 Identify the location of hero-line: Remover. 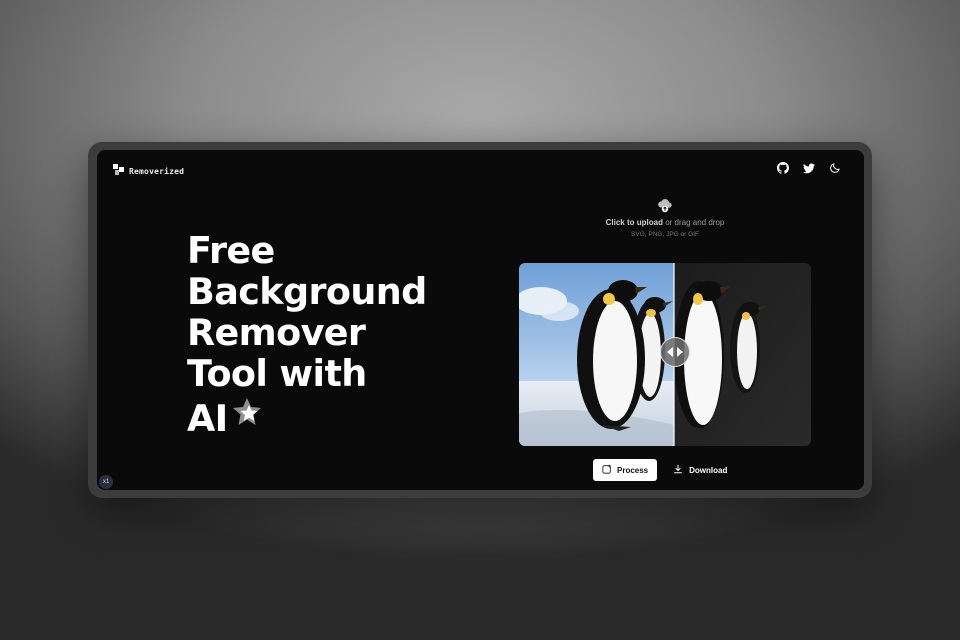
(276, 332).